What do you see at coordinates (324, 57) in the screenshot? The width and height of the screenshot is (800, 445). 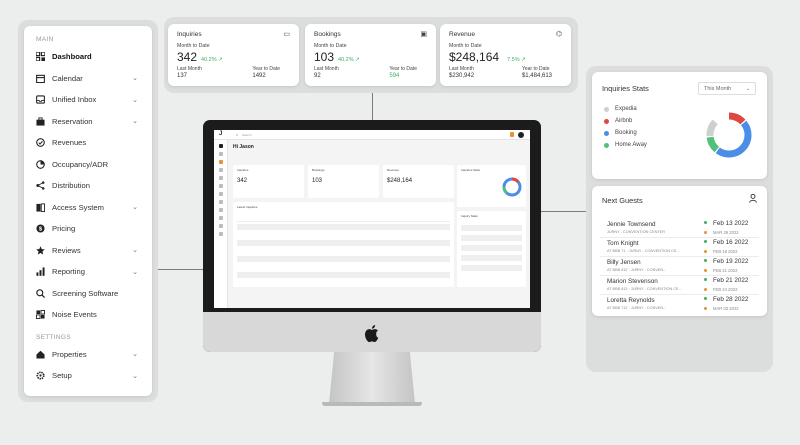 I see `stat-mtd-value: 103` at bounding box center [324, 57].